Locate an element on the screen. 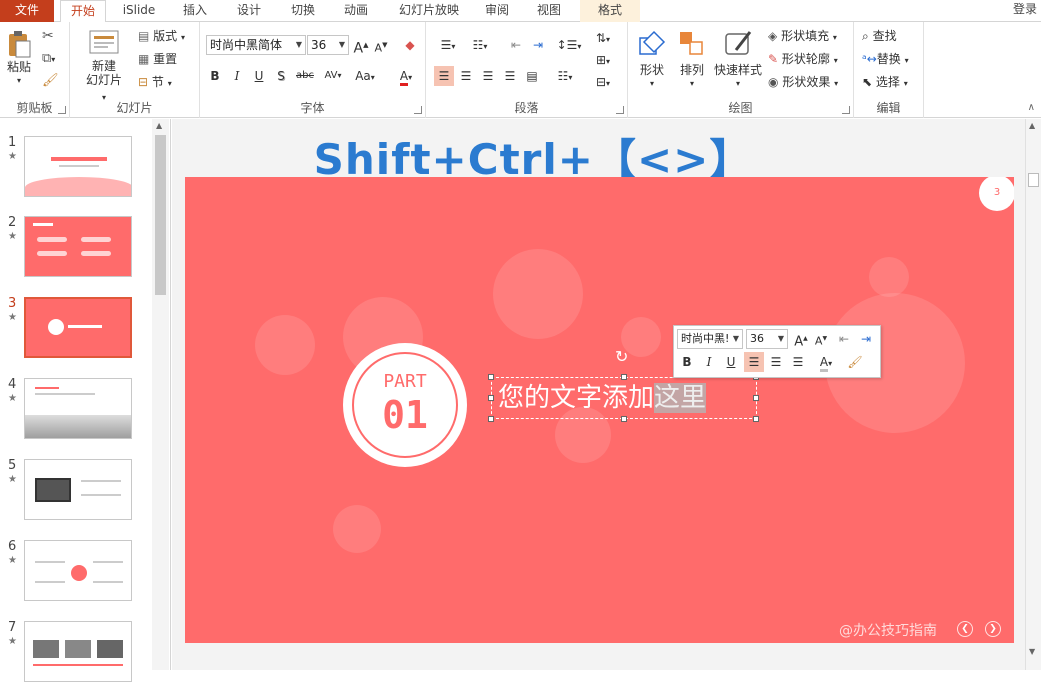  mini-font-color-button: A▾ is located at coordinates (826, 362).